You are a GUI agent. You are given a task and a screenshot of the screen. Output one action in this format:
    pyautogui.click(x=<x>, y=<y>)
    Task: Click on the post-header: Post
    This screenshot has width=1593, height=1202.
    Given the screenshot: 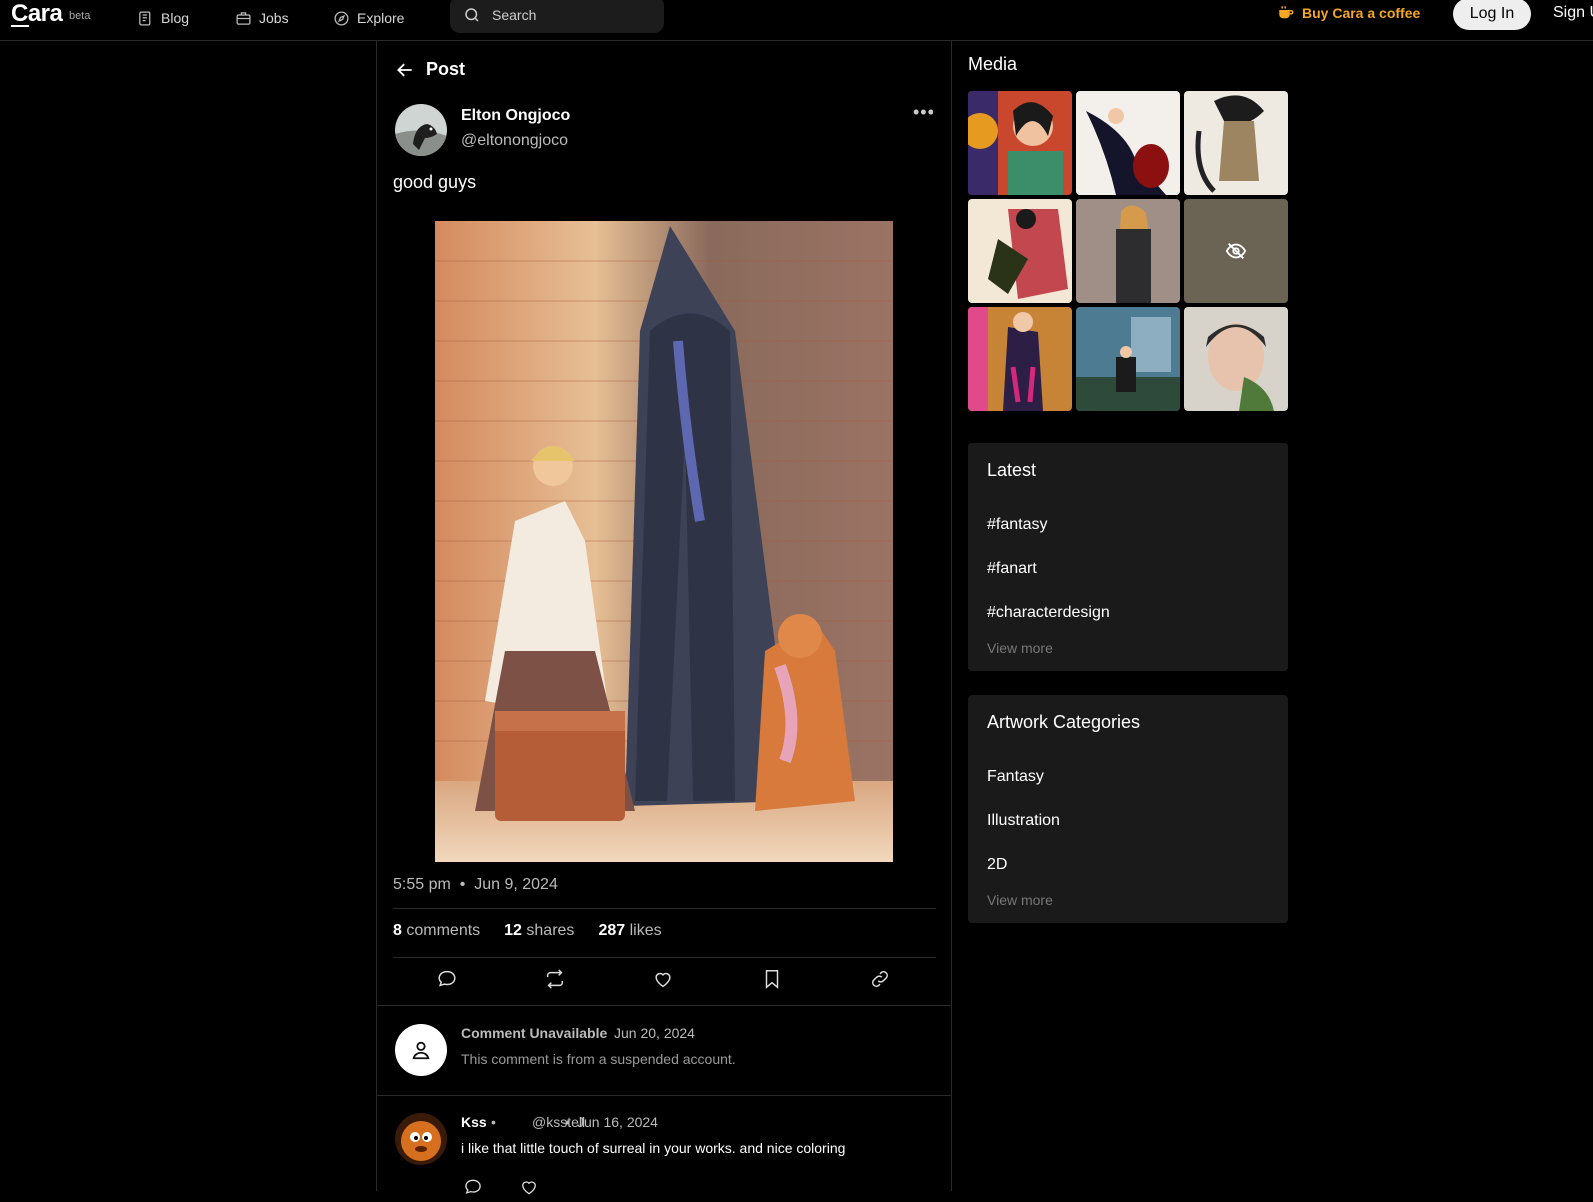 What is the action you would take?
    pyautogui.click(x=430, y=69)
    